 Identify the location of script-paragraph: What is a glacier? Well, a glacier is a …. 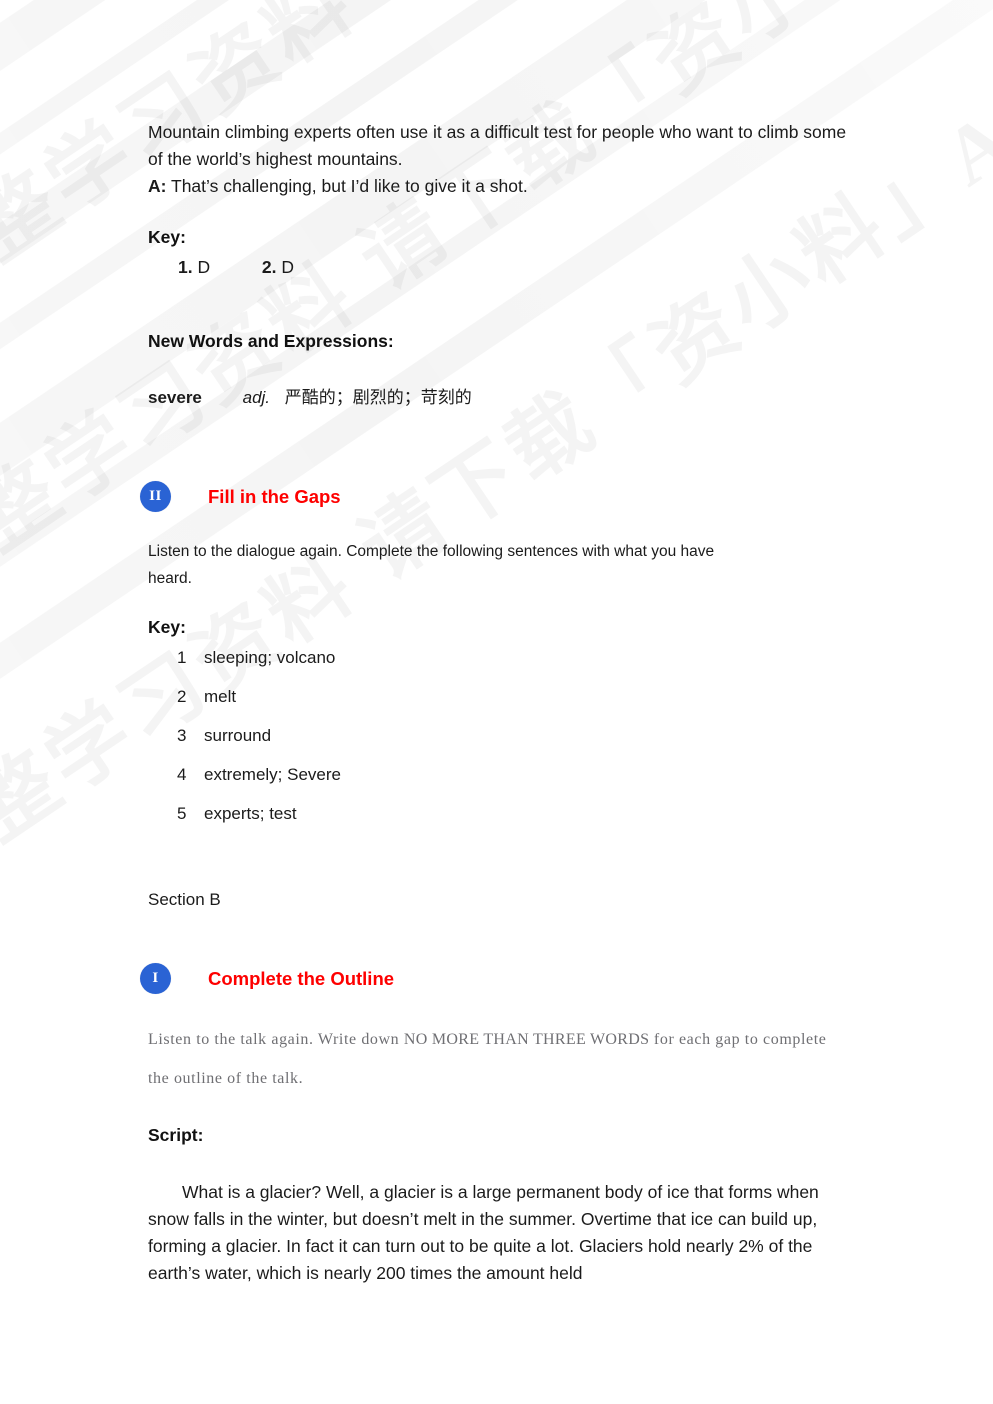
(483, 1232).